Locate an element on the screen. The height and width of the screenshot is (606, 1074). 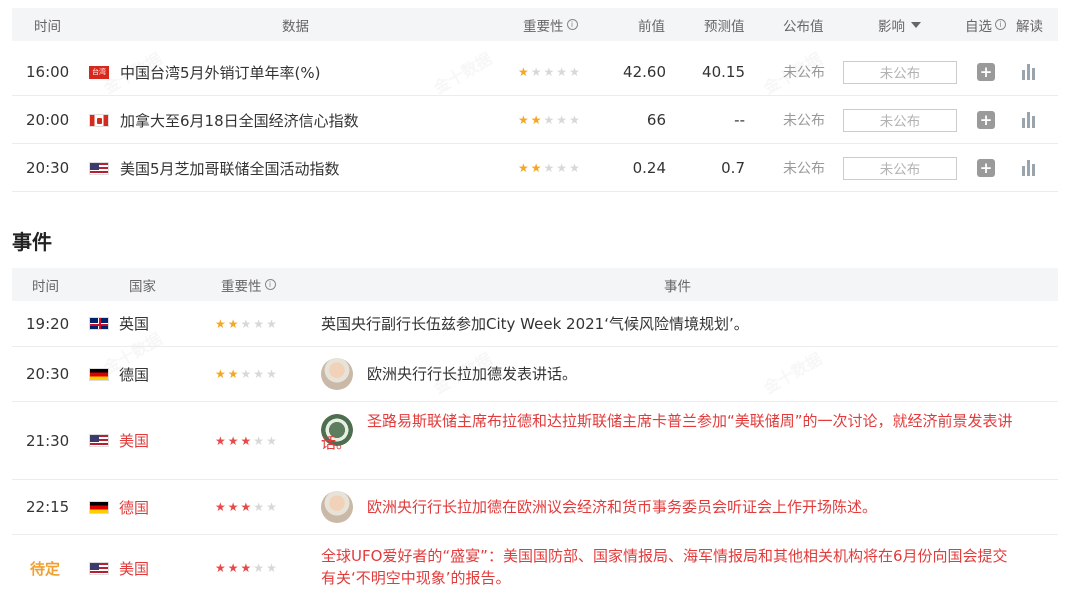
header-impact-label: 影响 is located at coordinates (891, 26).